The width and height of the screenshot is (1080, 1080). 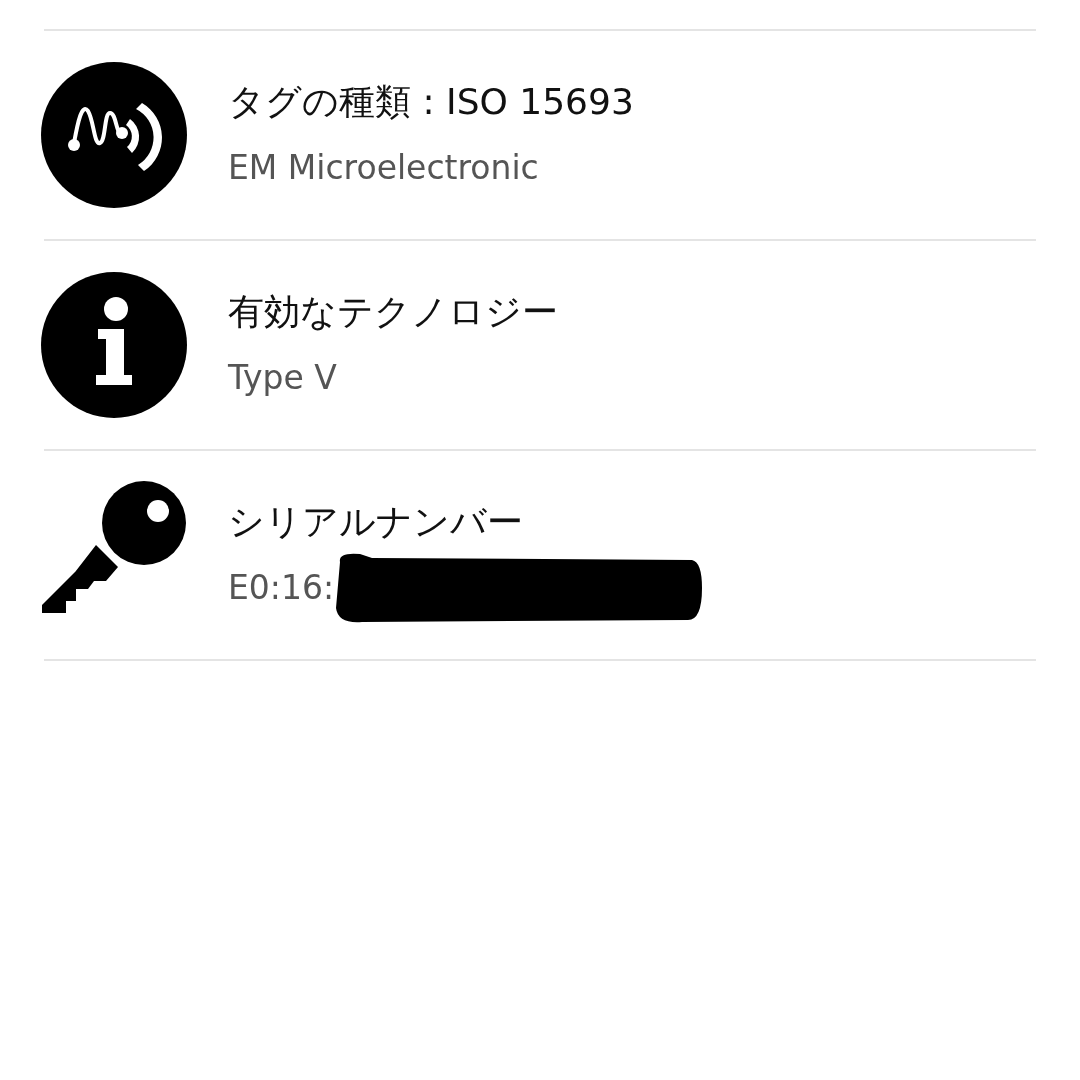 I want to click on row-value: E0:16:, so click(x=281, y=588).